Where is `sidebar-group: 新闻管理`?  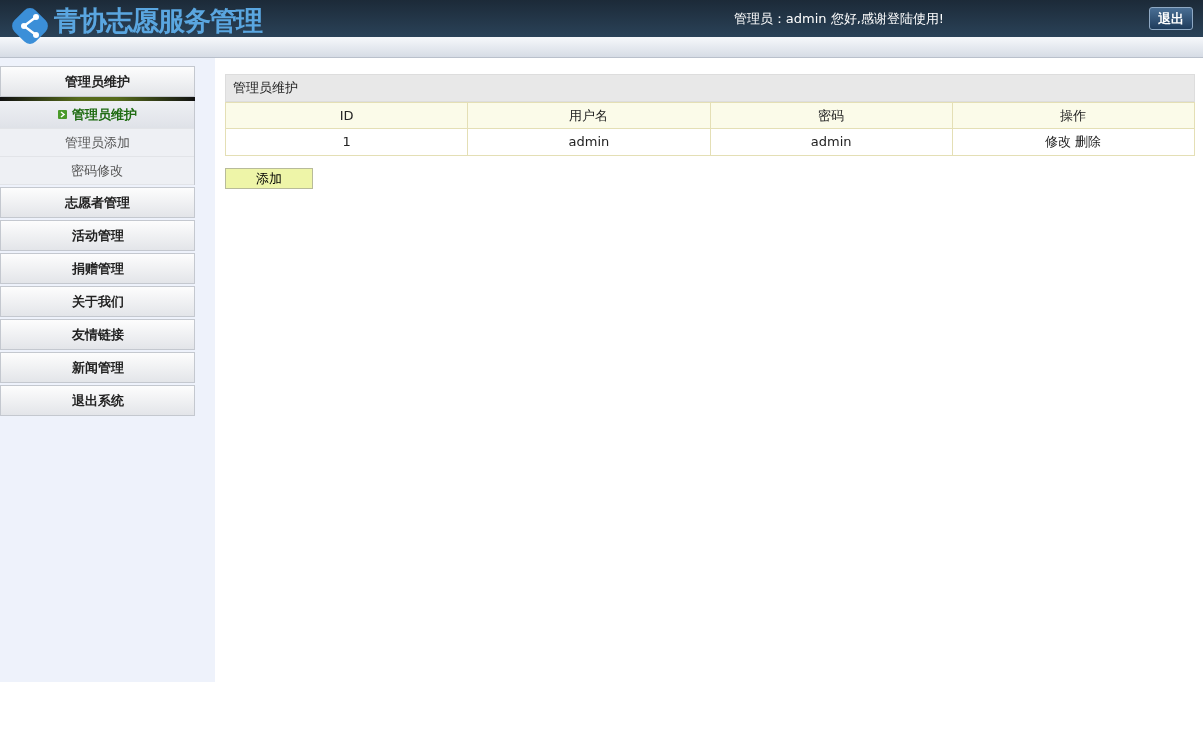
sidebar-group: 新闻管理 is located at coordinates (97, 367).